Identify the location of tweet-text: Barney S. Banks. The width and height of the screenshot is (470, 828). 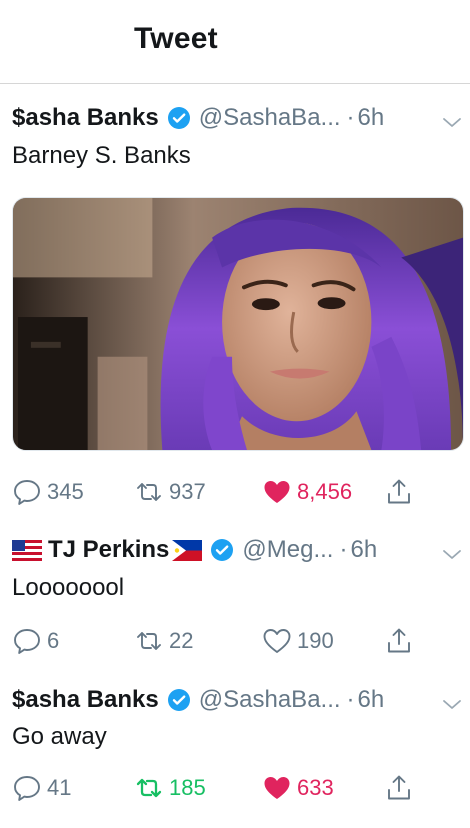
(101, 155).